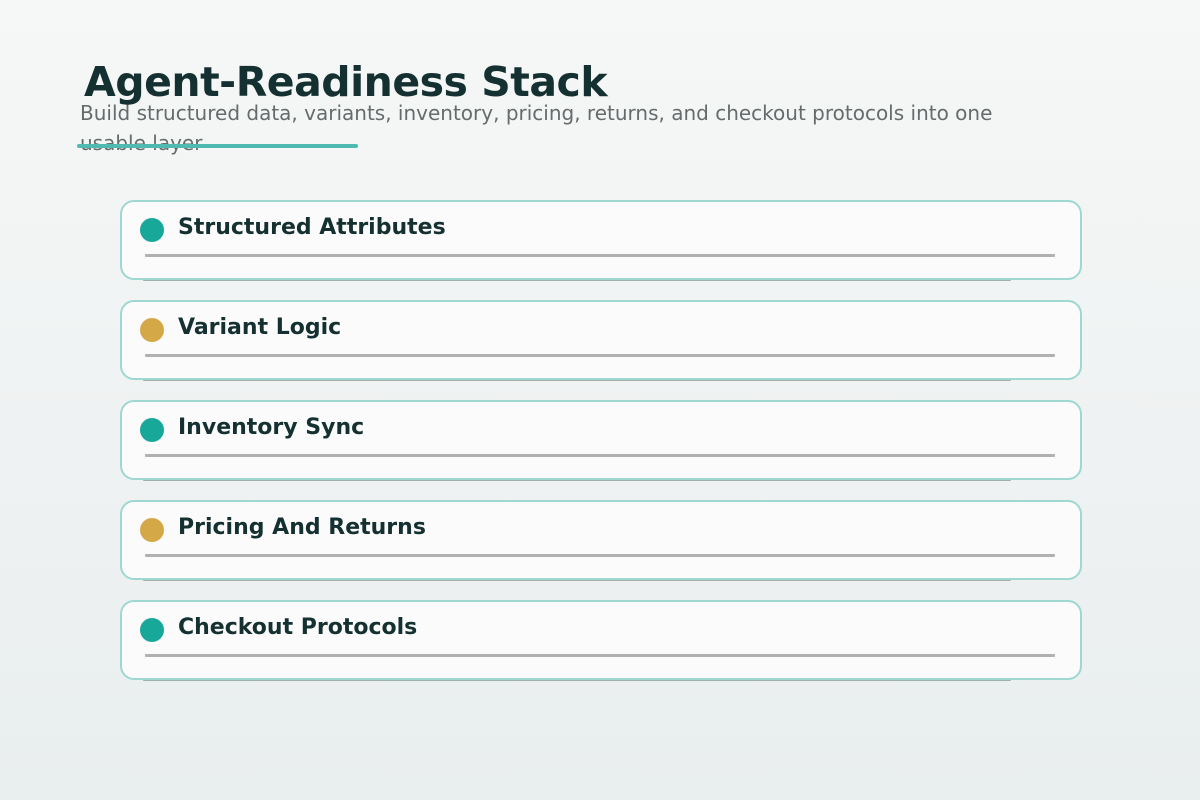  I want to click on stack-layer-inventory-sync: Inventory Sync, so click(601, 440).